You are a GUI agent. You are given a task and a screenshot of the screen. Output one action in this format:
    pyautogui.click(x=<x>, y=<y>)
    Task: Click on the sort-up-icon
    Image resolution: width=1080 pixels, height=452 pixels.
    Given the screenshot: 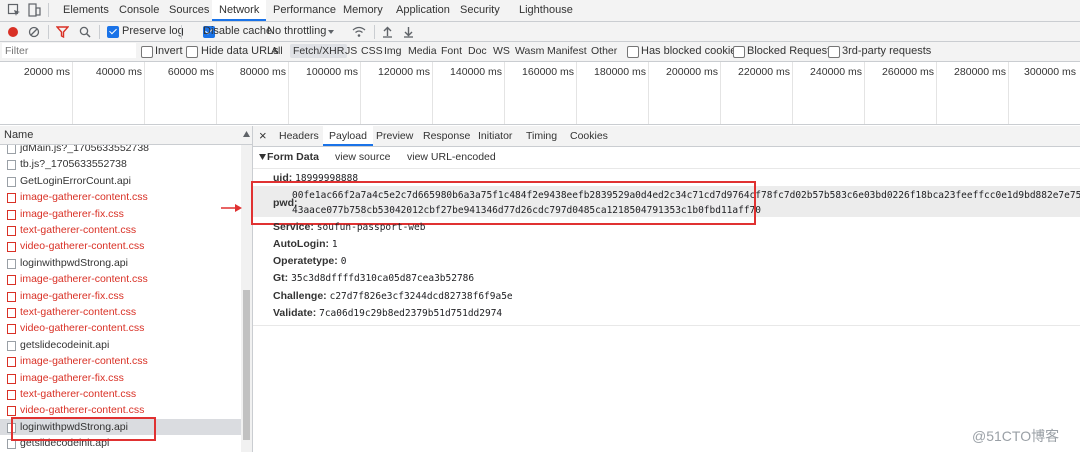 What is the action you would take?
    pyautogui.click(x=246, y=134)
    